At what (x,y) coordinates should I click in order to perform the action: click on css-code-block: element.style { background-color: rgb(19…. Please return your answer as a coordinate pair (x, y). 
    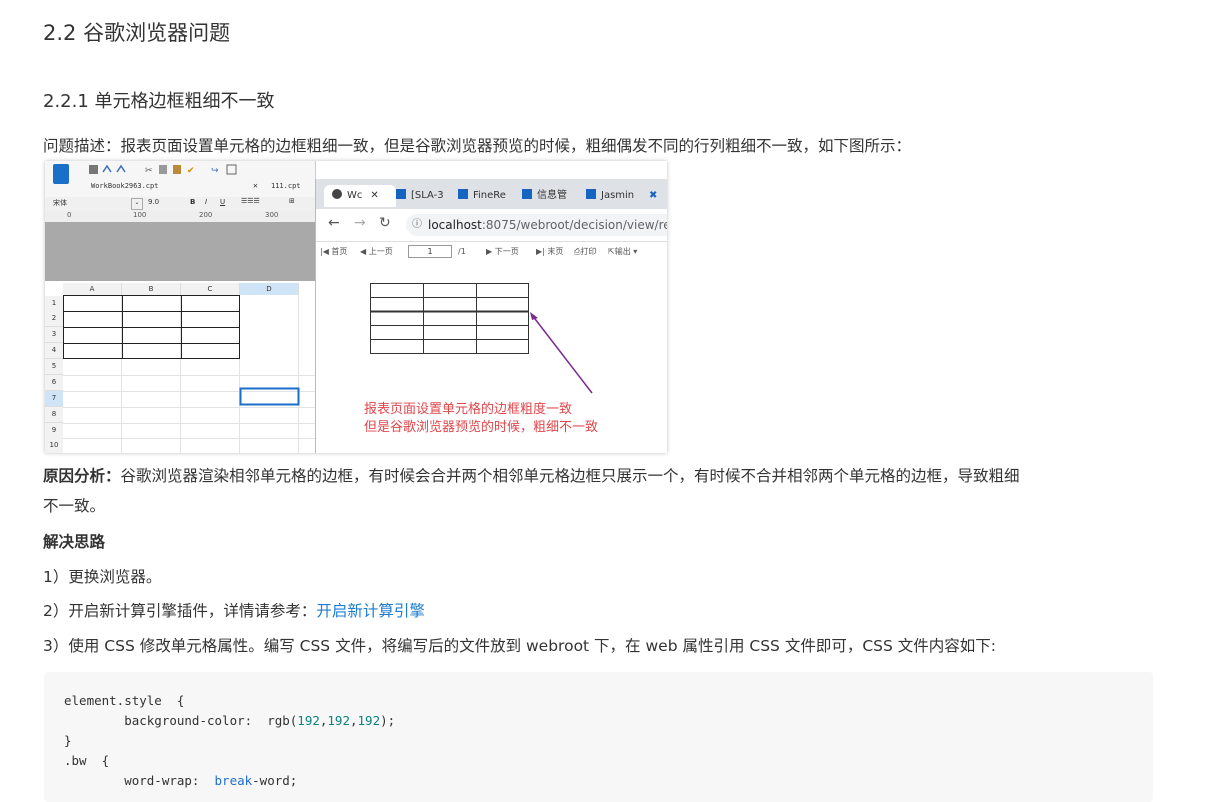
    Looking at the image, I should click on (598, 737).